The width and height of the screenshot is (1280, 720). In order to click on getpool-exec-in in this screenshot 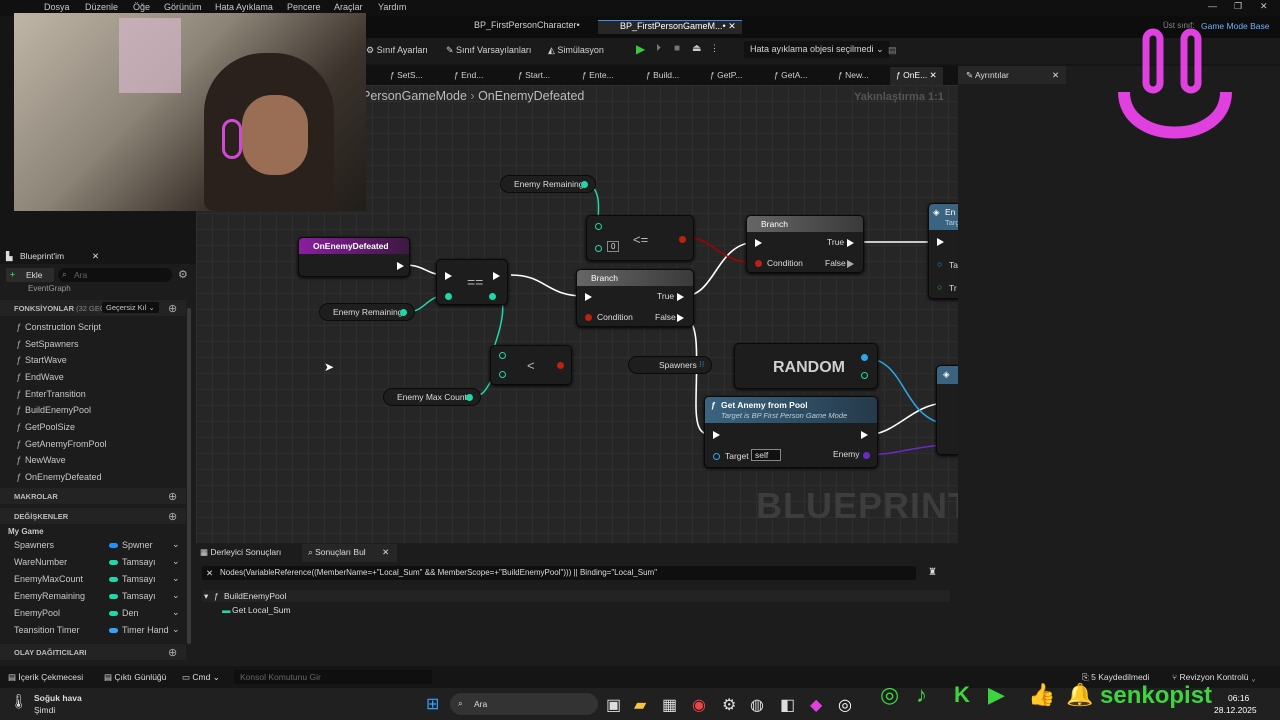, I will do `click(716, 435)`.